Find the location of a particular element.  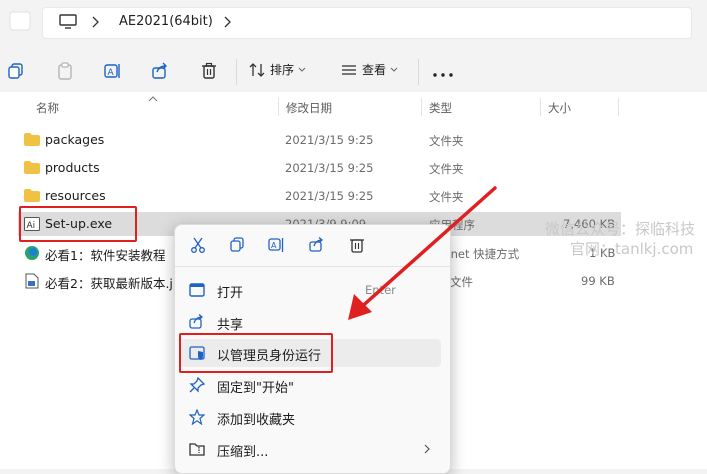

sort-icon is located at coordinates (257, 69).